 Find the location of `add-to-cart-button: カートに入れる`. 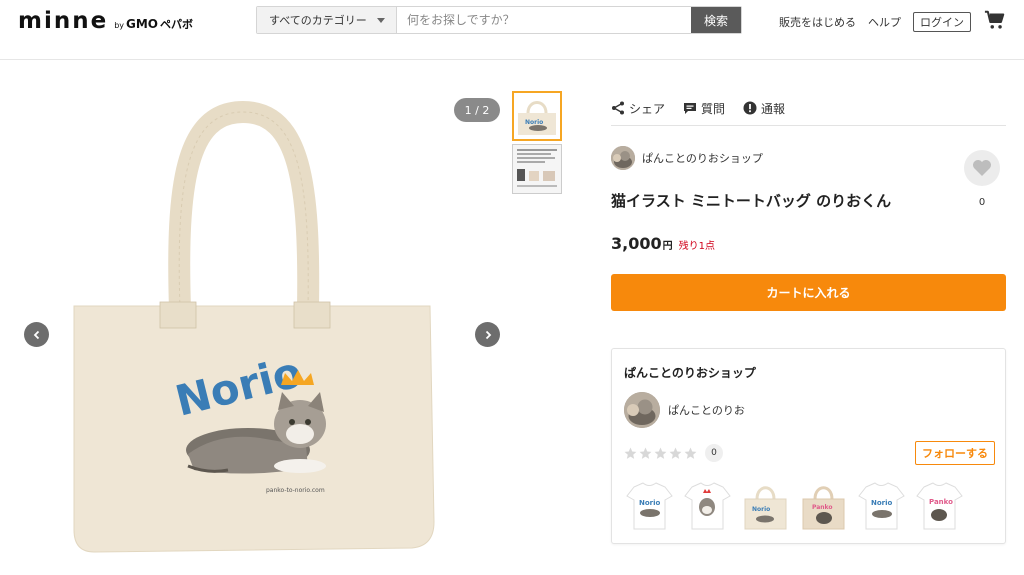

add-to-cart-button: カートに入れる is located at coordinates (808, 292).